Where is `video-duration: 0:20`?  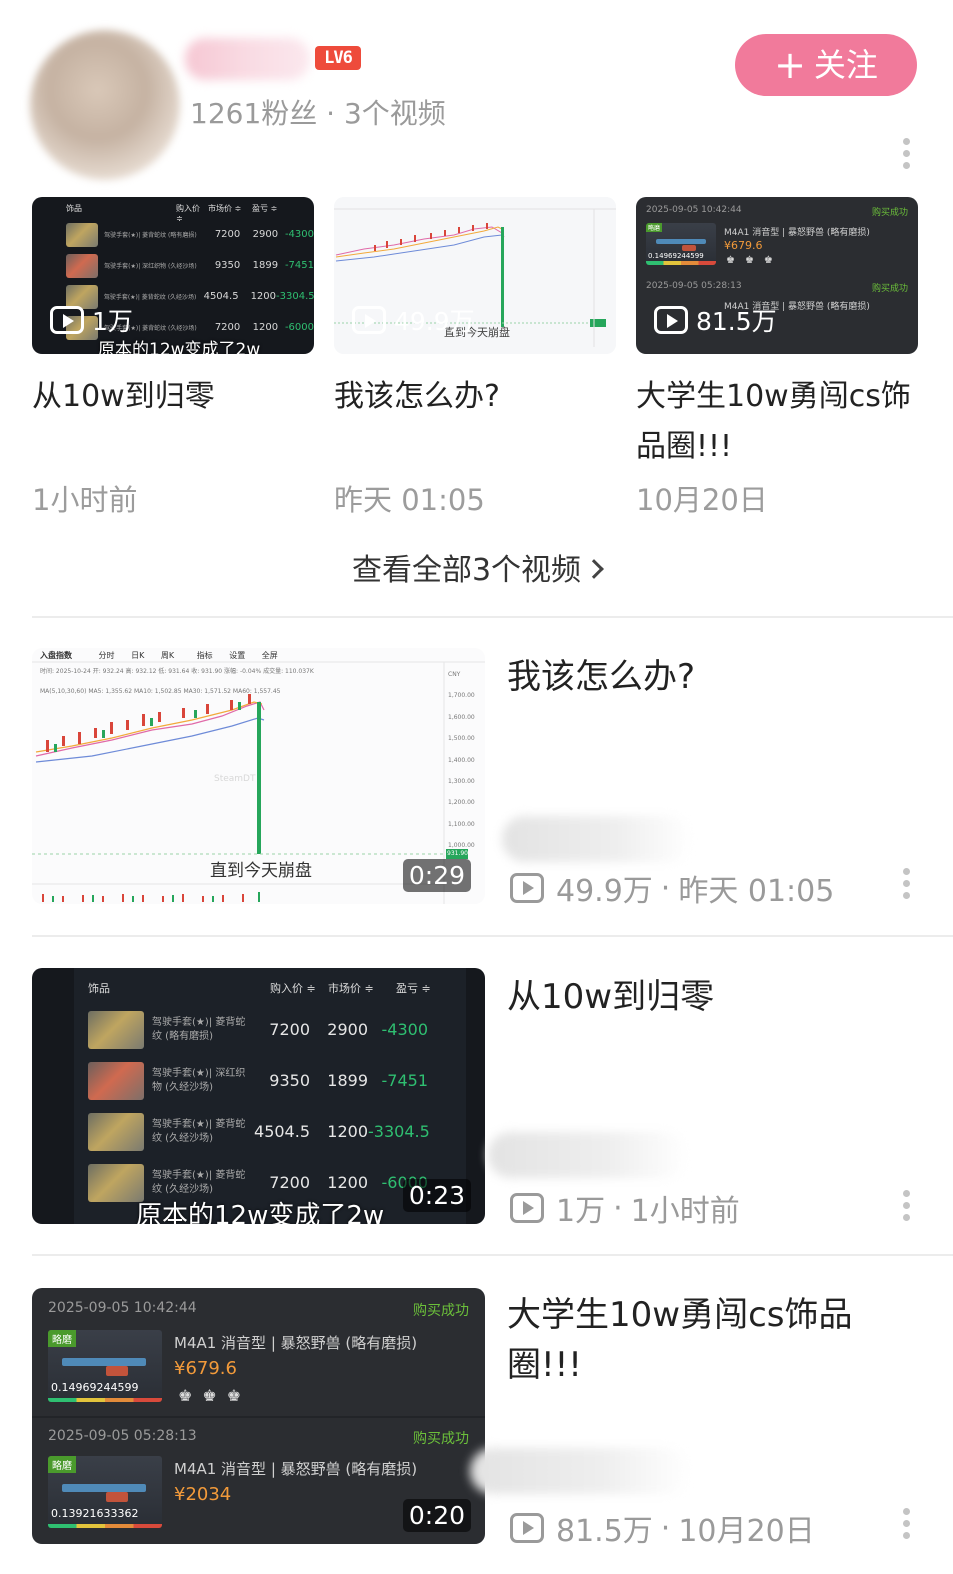
video-duration: 0:20 is located at coordinates (436, 1515).